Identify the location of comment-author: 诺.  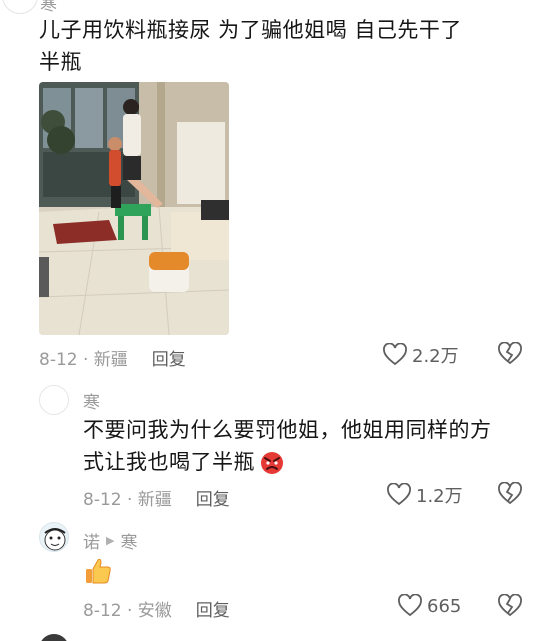
(91, 540).